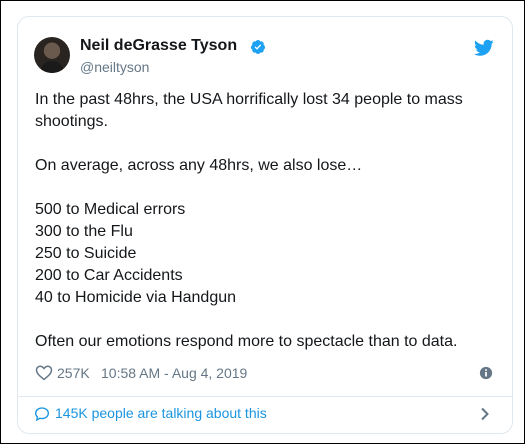 The height and width of the screenshot is (446, 527). Describe the element at coordinates (109, 275) in the screenshot. I see `tweet-line: 200 to Car Accidents` at that location.